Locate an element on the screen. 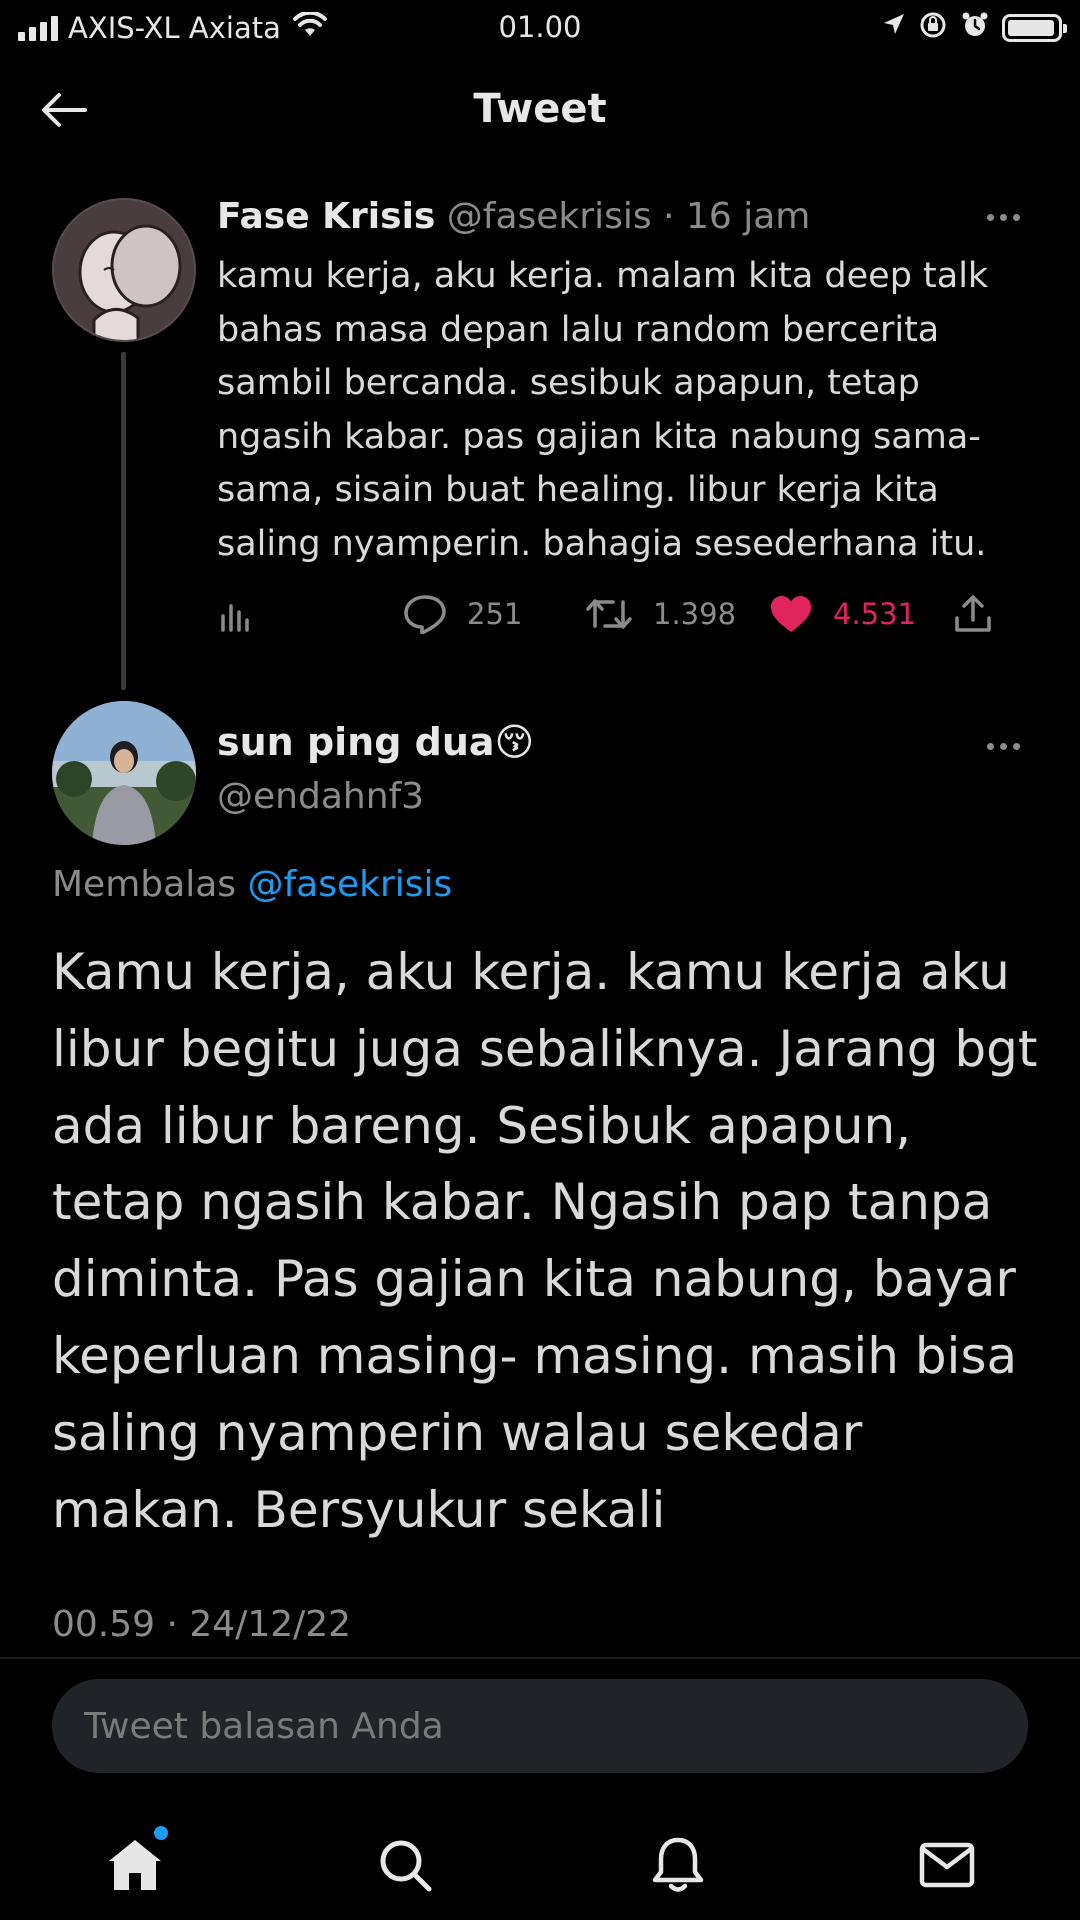 The width and height of the screenshot is (1080, 1920). like-button: 4.531 is located at coordinates (842, 614).